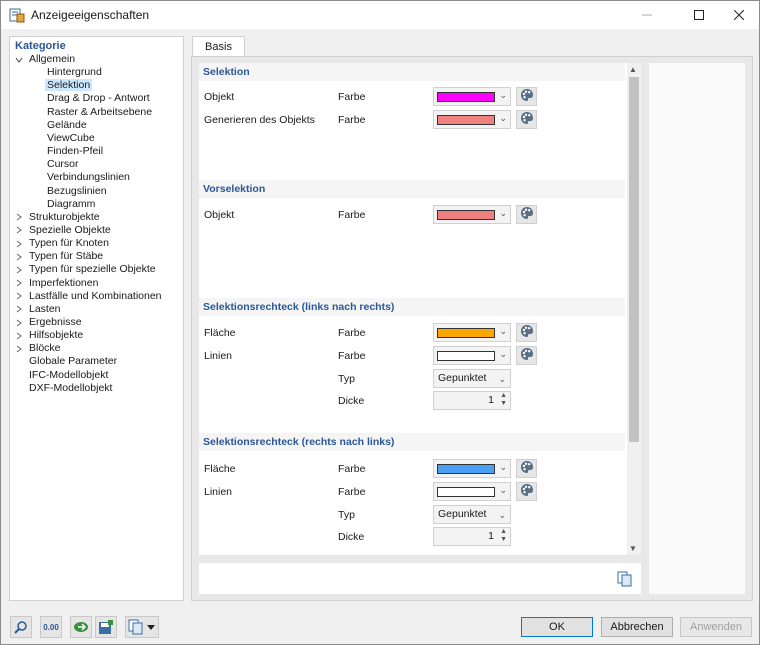 This screenshot has height=645, width=760. I want to click on tree-item: Verbindungslinien, so click(88, 177).